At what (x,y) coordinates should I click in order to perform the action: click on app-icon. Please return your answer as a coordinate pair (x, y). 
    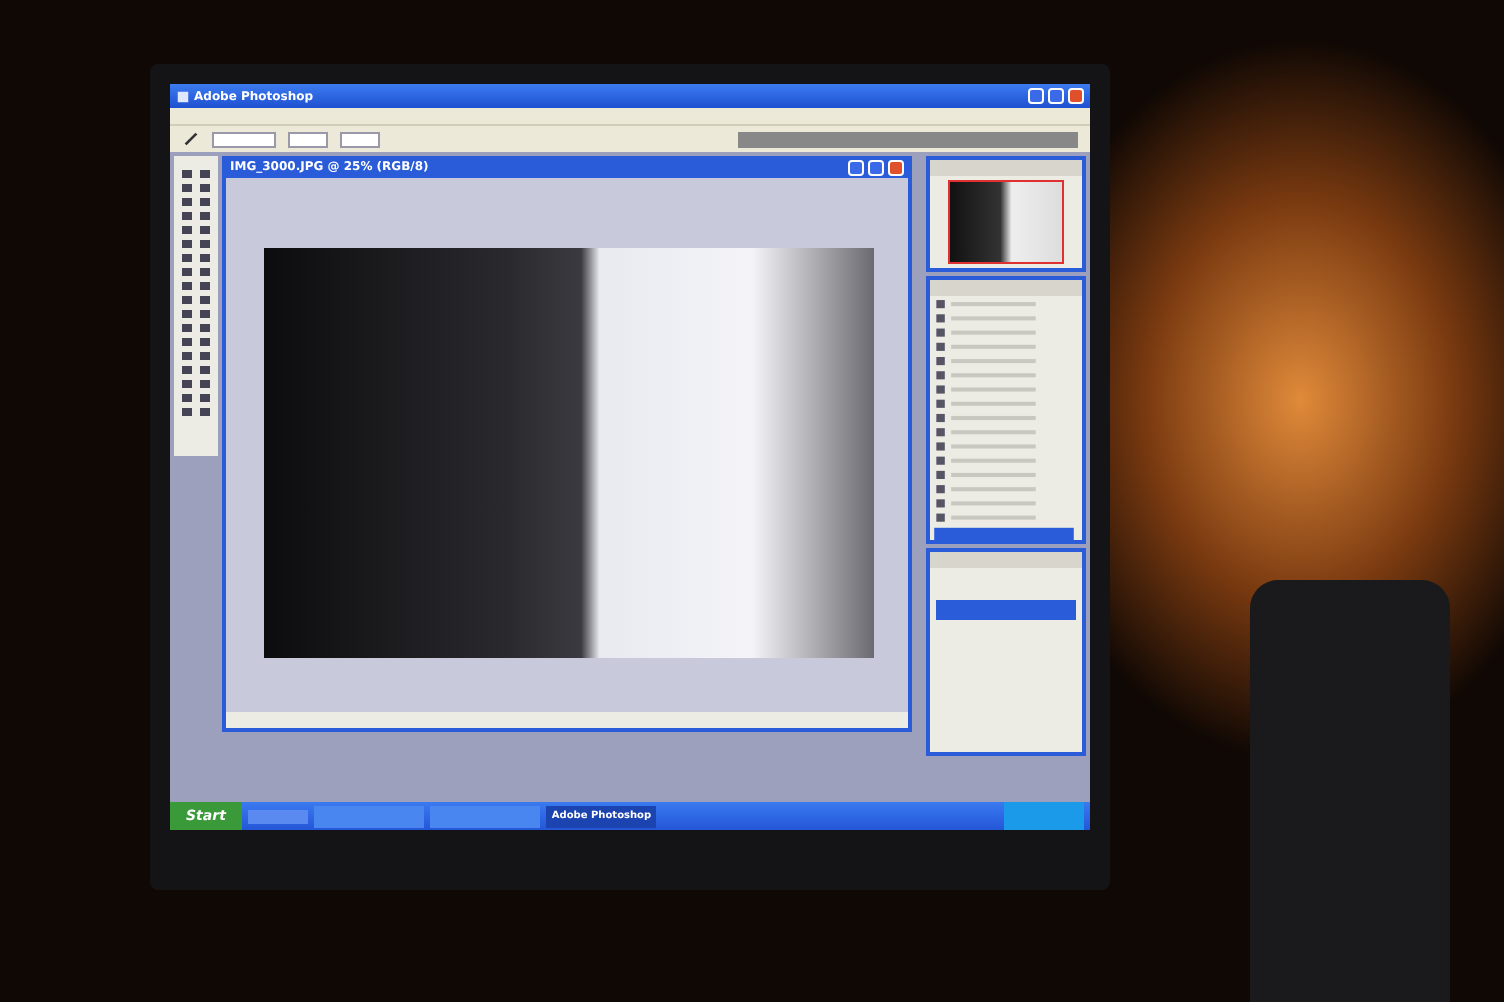
    Looking at the image, I should click on (183, 96).